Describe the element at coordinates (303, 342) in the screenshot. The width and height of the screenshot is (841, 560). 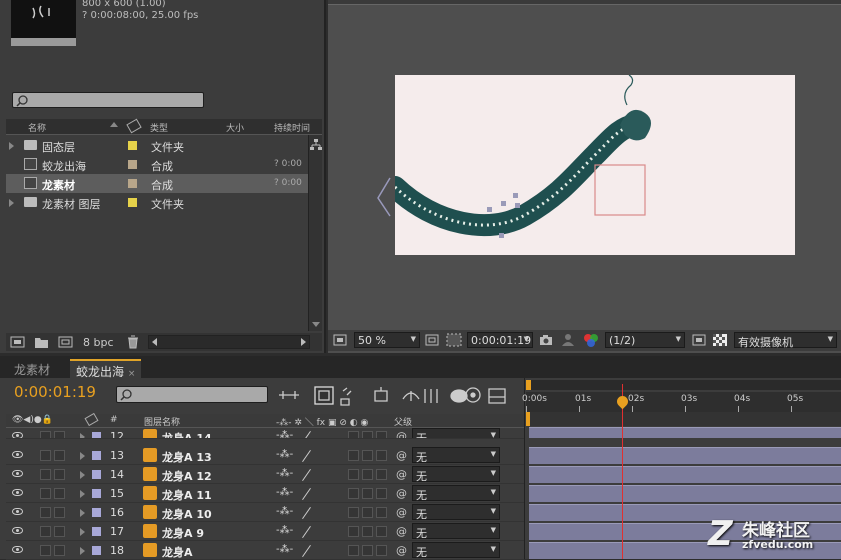
I see `scroll-right-icon` at that location.